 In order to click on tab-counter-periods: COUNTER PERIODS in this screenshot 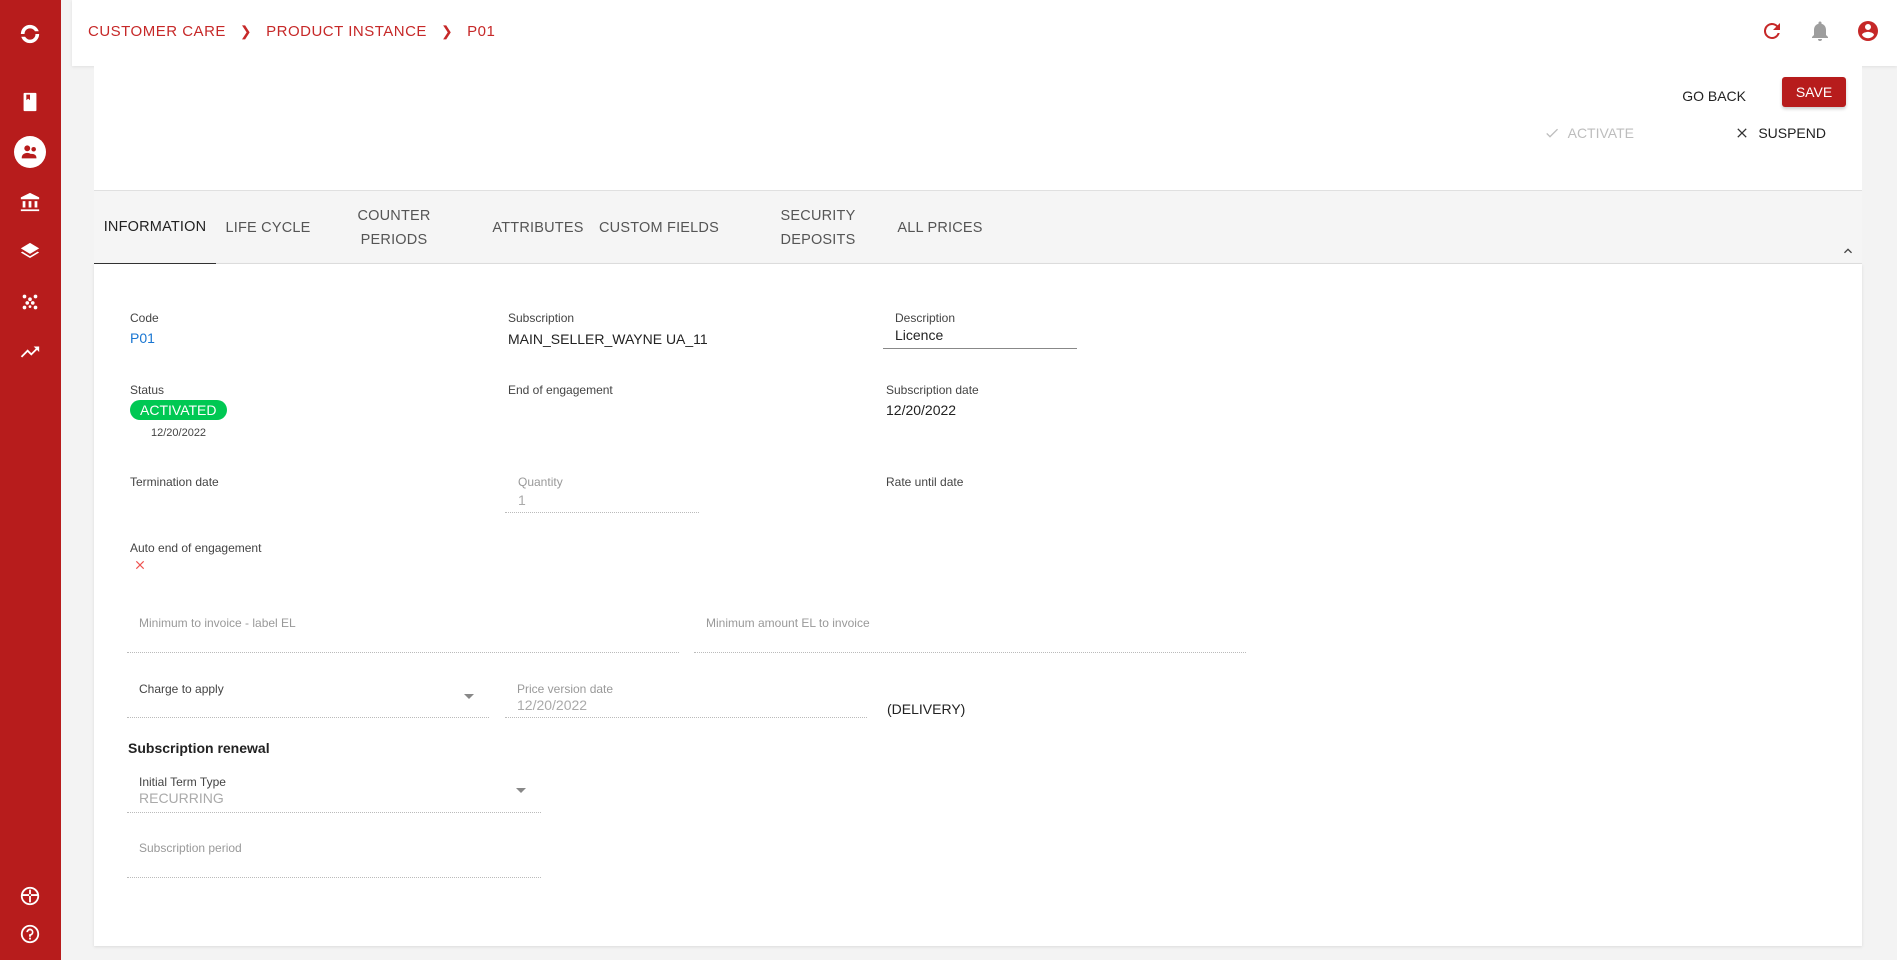, I will do `click(394, 228)`.